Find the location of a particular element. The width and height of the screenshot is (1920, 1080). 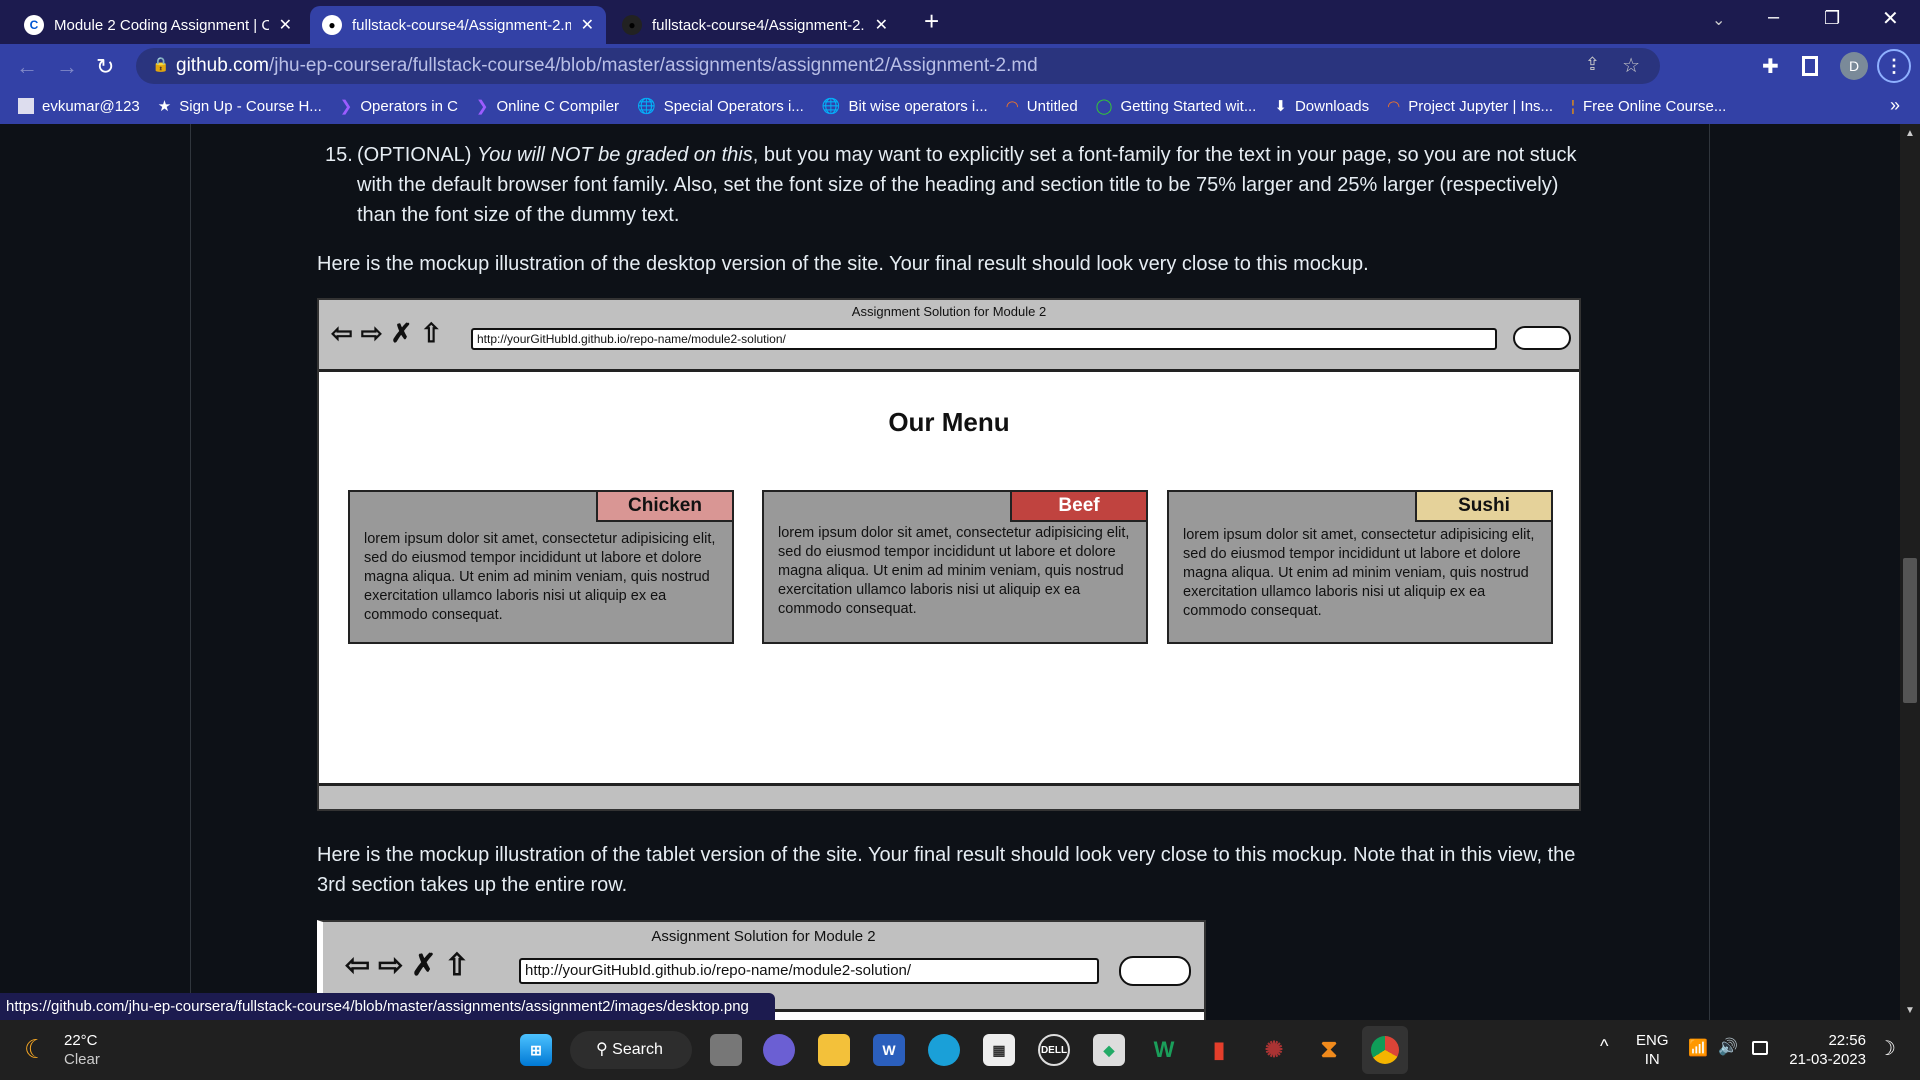

tab-github: ● fullstack-course4/Assignment-2.md ✕ is located at coordinates (755, 25).